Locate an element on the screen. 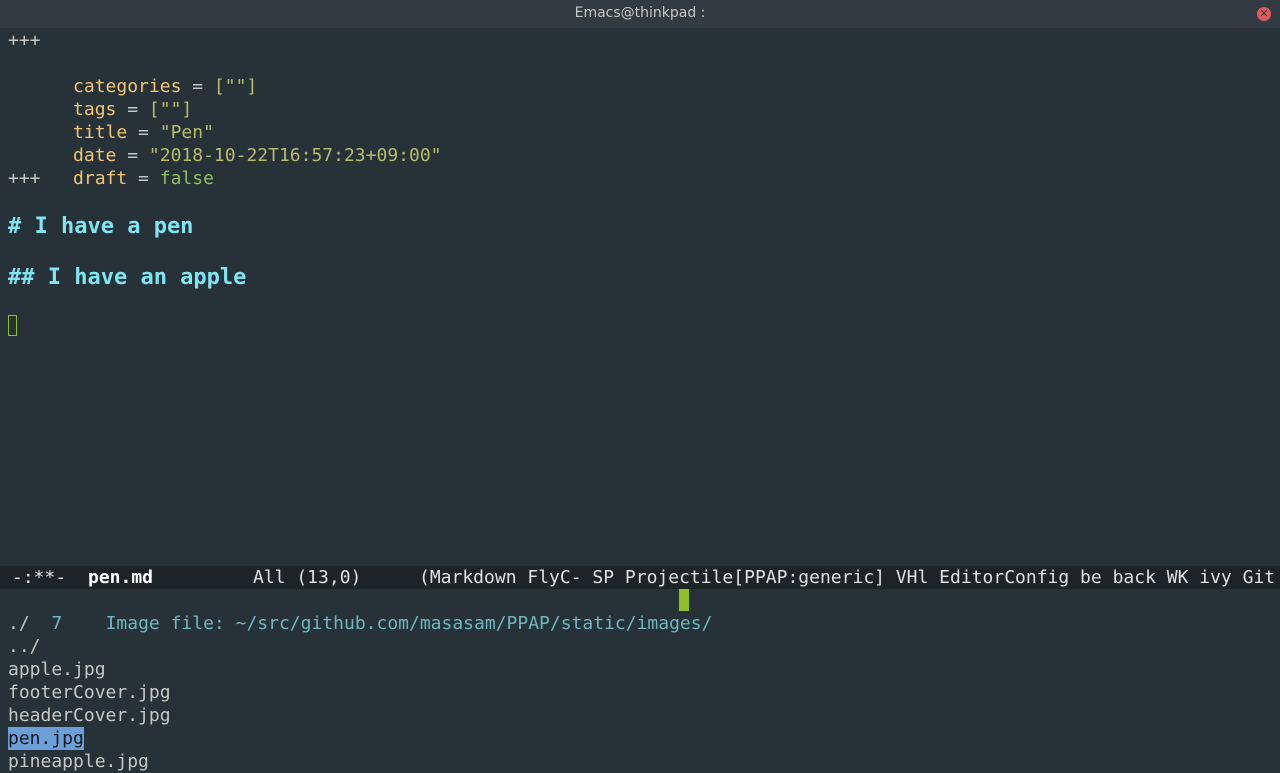  candidate-item: ./ is located at coordinates (19, 623).